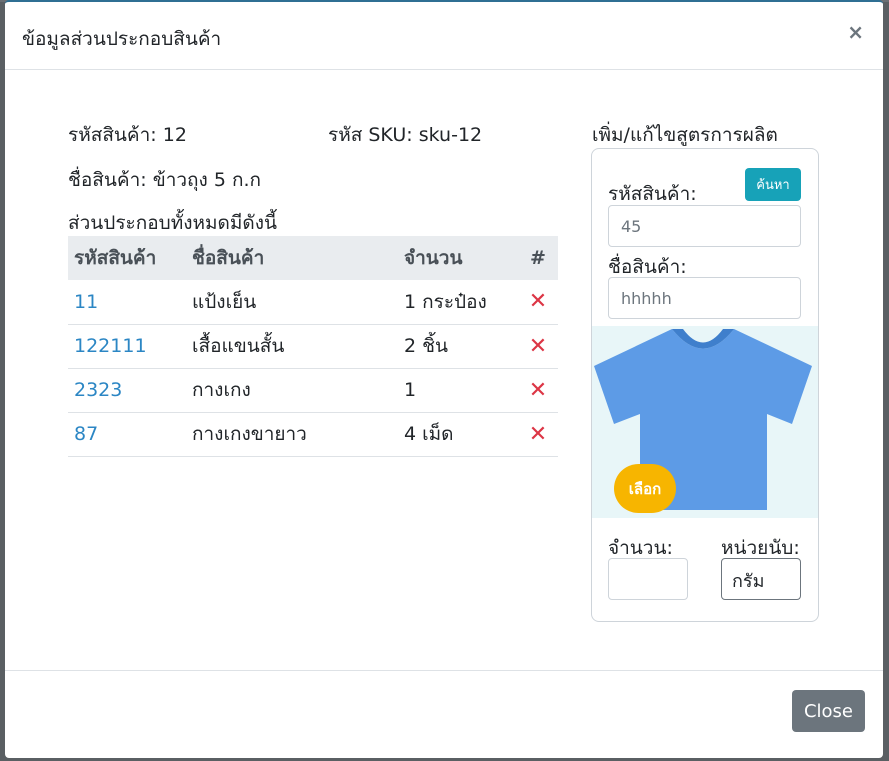  What do you see at coordinates (292, 346) in the screenshot?
I see `component-name: เสื้อแขนสั้น` at bounding box center [292, 346].